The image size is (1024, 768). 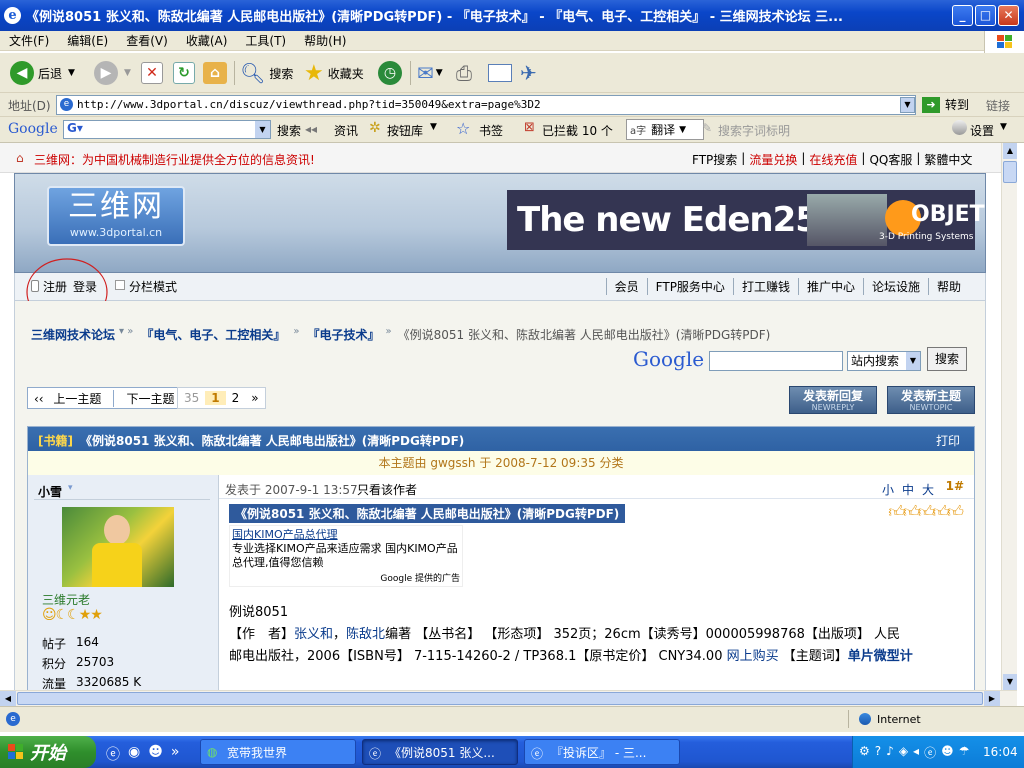 What do you see at coordinates (890, 752) in the screenshot?
I see `tray-volume-icon: ♪` at bounding box center [890, 752].